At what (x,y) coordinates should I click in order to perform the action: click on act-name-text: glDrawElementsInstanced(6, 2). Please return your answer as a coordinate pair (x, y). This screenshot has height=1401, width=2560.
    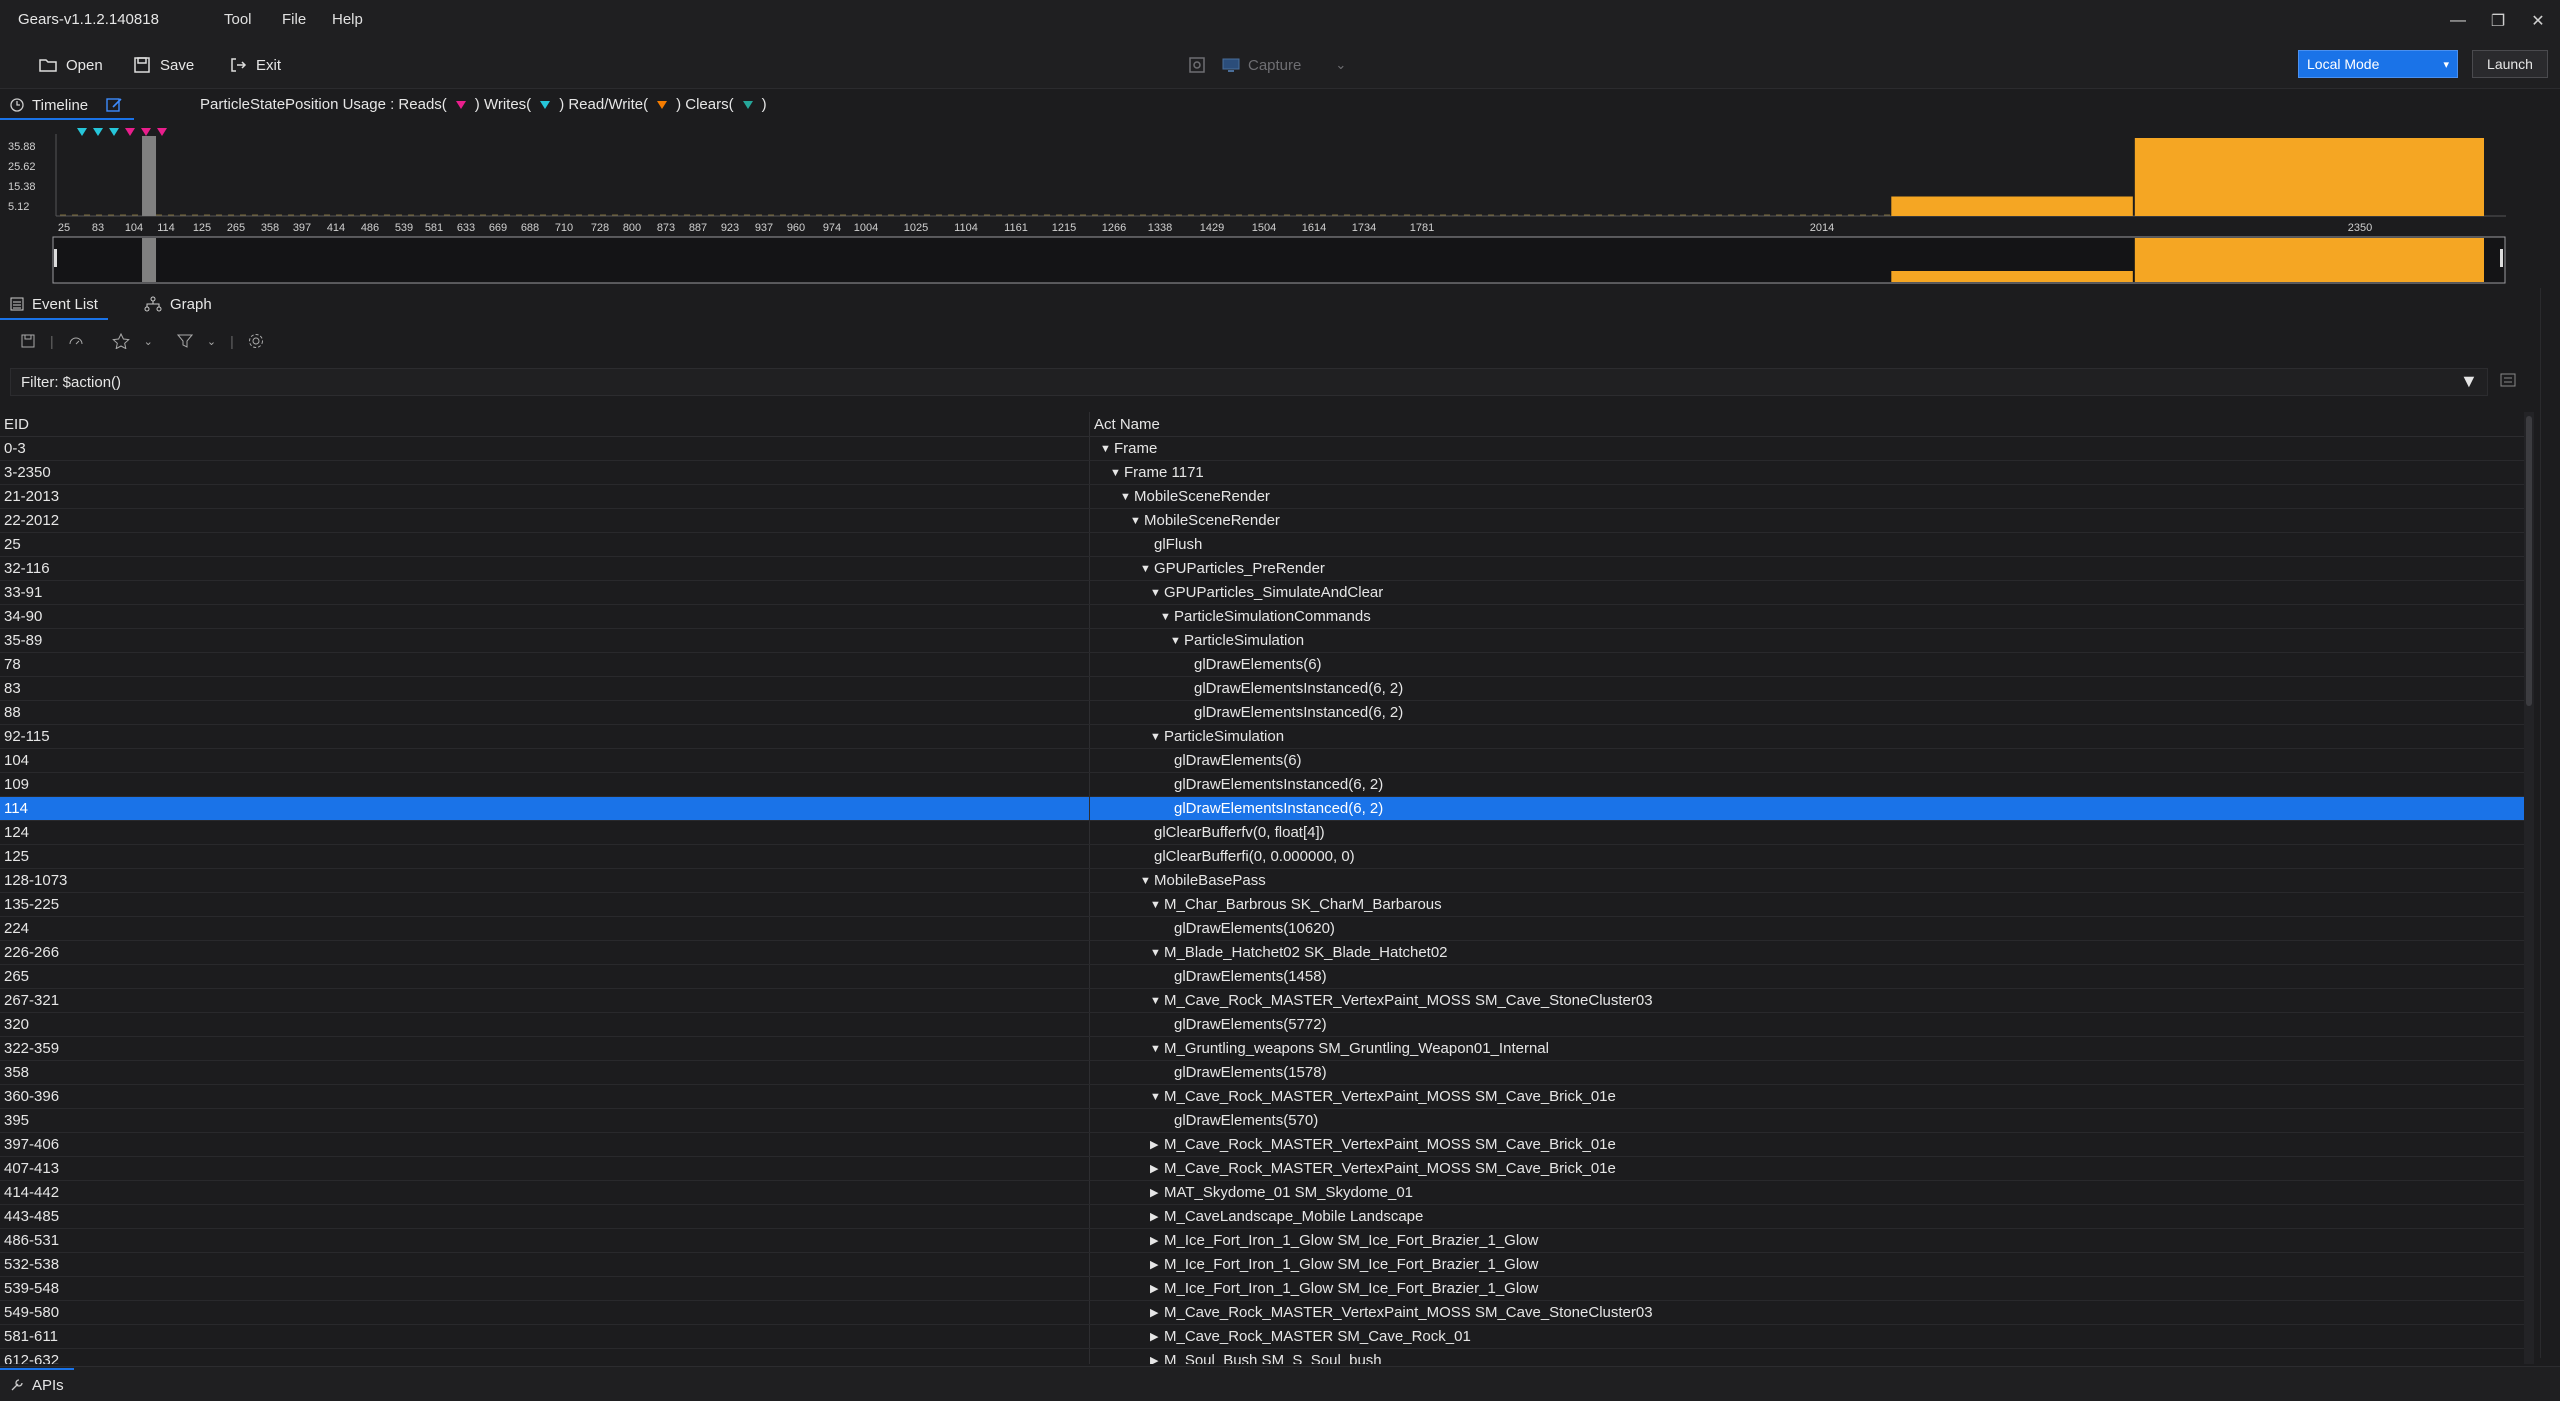
    Looking at the image, I should click on (1279, 784).